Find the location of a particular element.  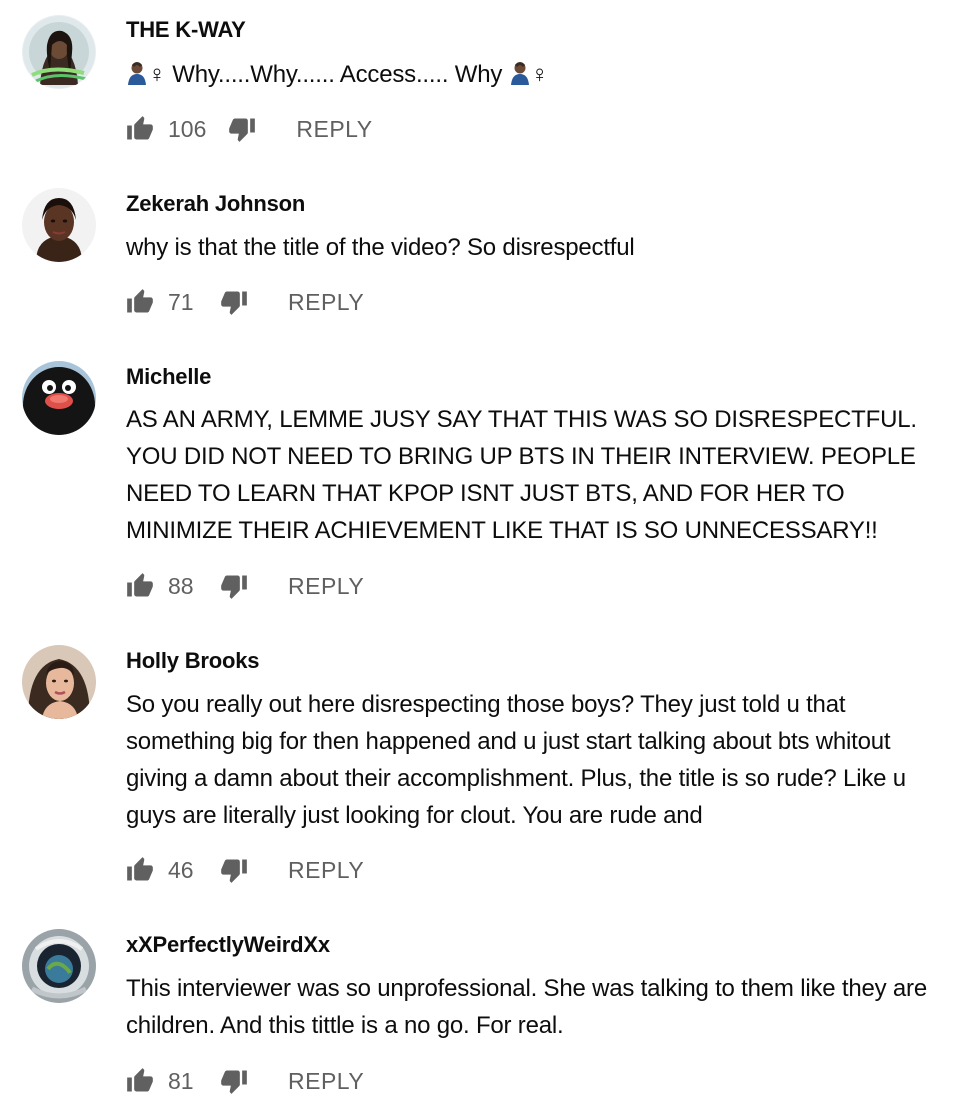

comment-author: THE K-WAY is located at coordinates (186, 30).